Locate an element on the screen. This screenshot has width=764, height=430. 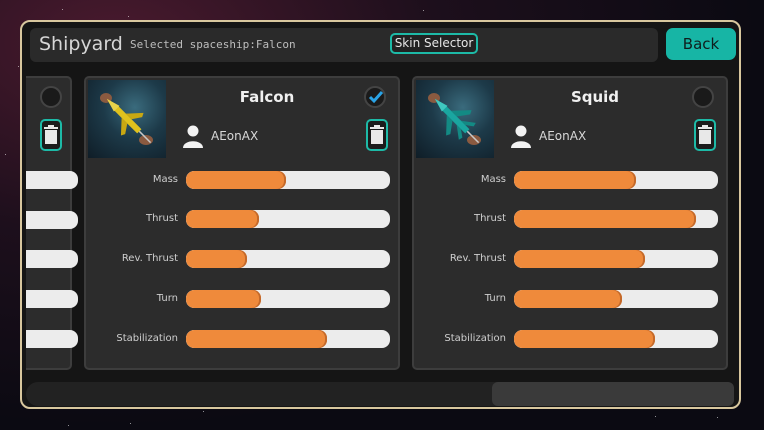
ship-name: Squid is located at coordinates (595, 97).